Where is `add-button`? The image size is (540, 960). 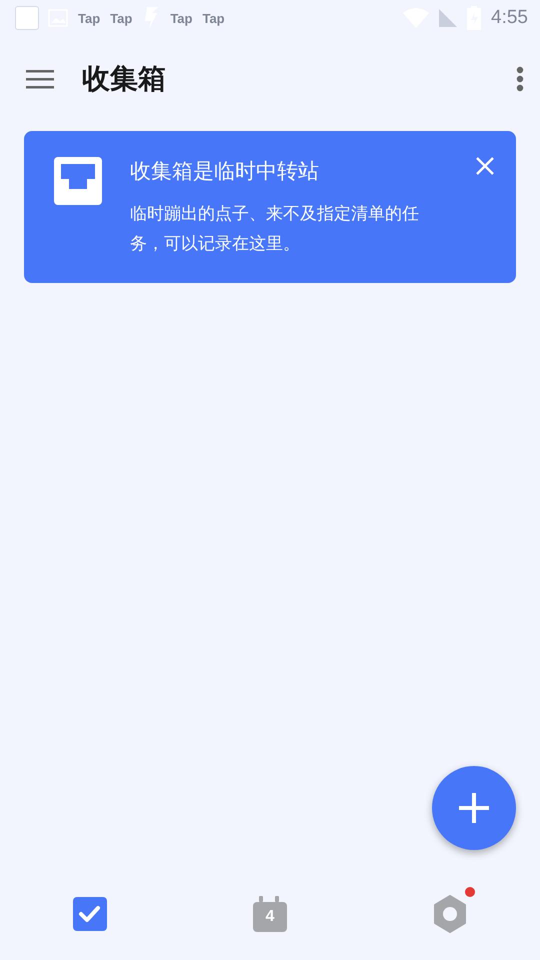 add-button is located at coordinates (474, 808).